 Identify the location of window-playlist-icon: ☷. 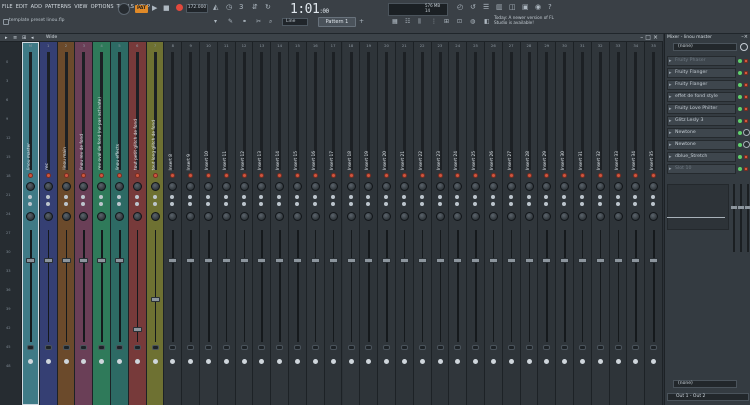
(407, 22).